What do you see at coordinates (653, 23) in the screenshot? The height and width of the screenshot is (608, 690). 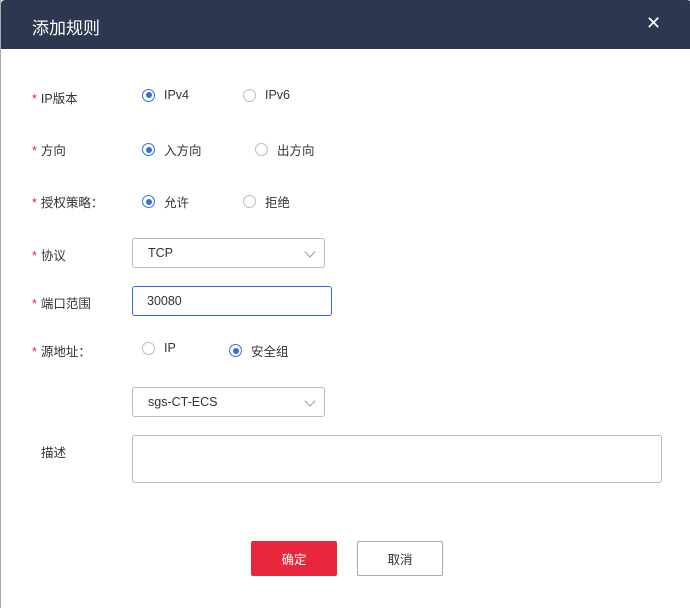 I see `close-icon: ✕` at bounding box center [653, 23].